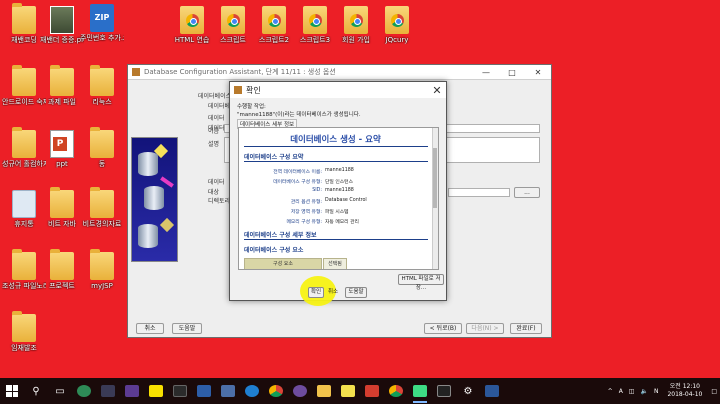 Image resolution: width=720 pixels, height=404 pixels. I want to click on desktop-icon-folder: 과제 파일, so click(62, 90).